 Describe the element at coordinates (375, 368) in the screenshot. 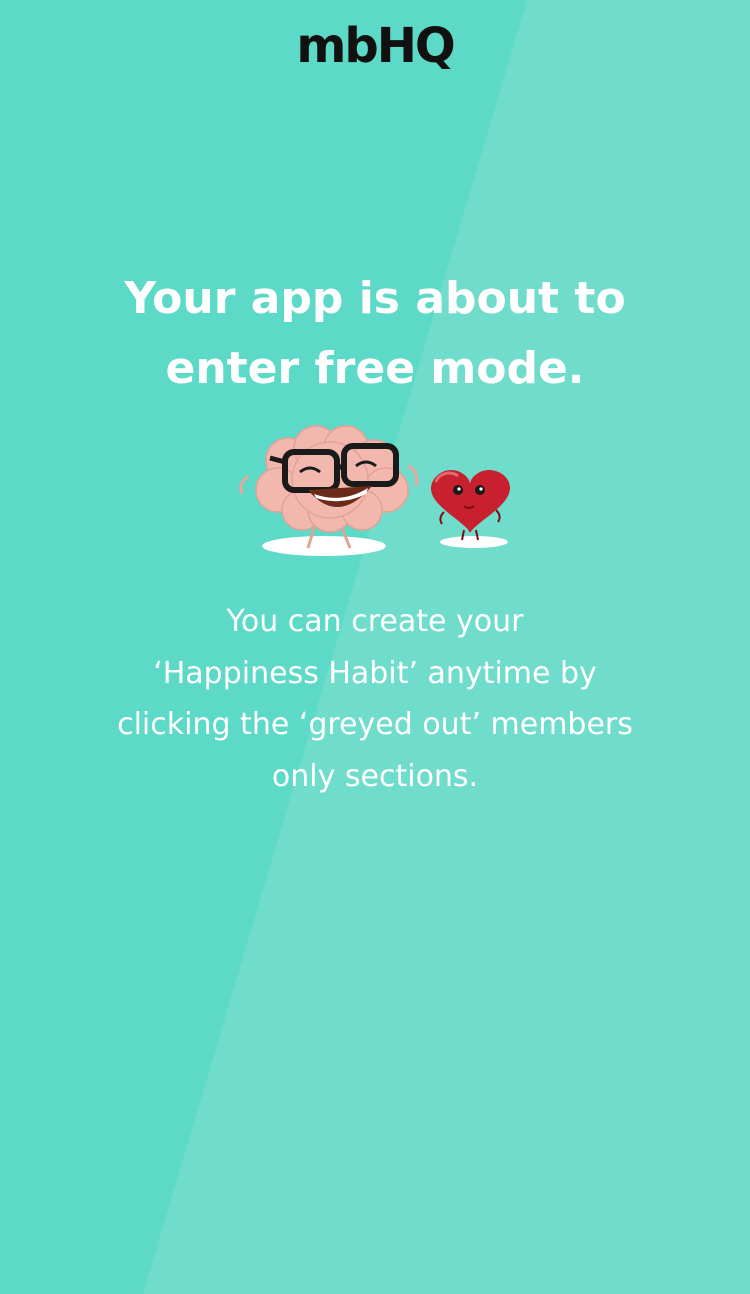

I see `headline-line-2: enter free mode.` at that location.